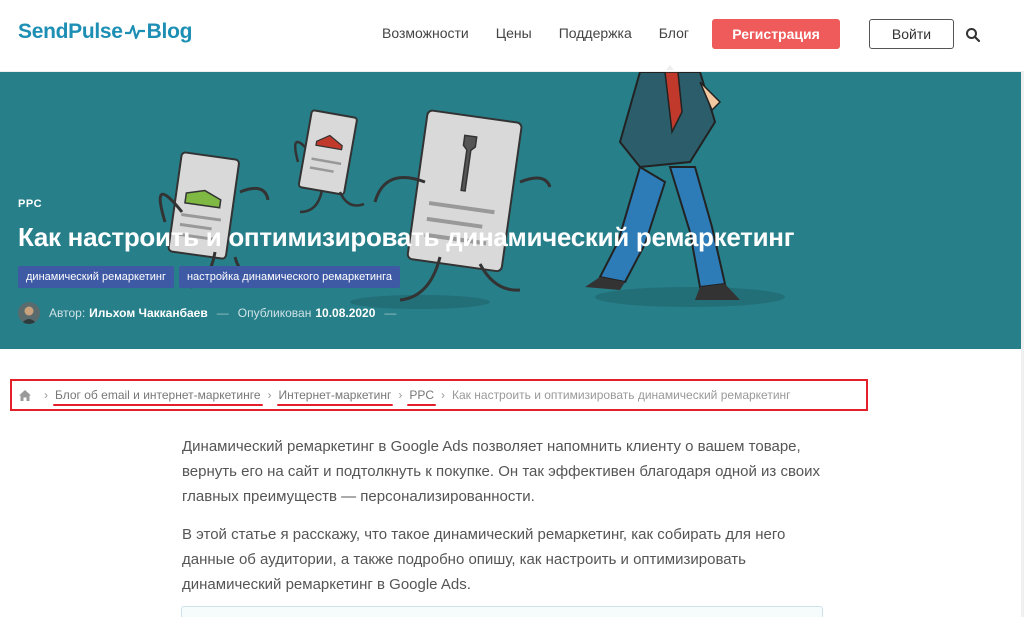  Describe the element at coordinates (289, 277) in the screenshot. I see `tag-dynamic-remarketing-setup: настройка динамического ремаркетинга` at that location.